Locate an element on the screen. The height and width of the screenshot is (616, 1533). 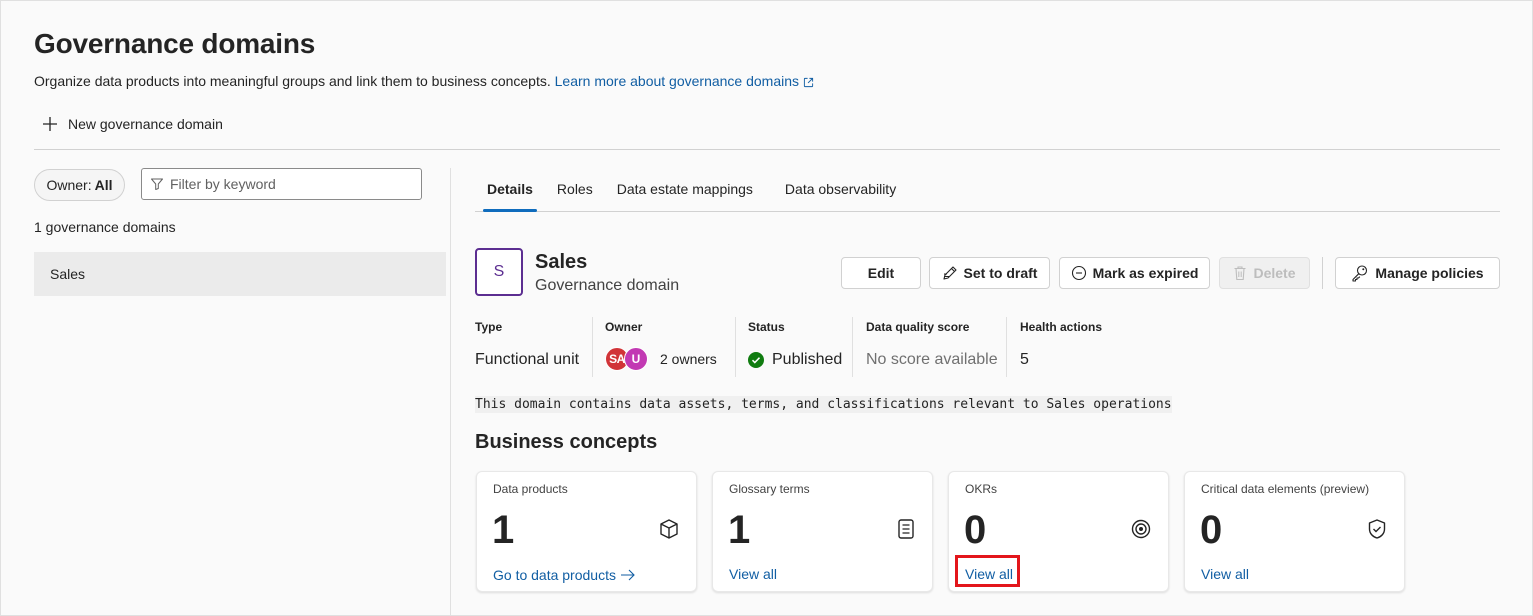
learn-more-link: Learn more about governance domains is located at coordinates (684, 81).